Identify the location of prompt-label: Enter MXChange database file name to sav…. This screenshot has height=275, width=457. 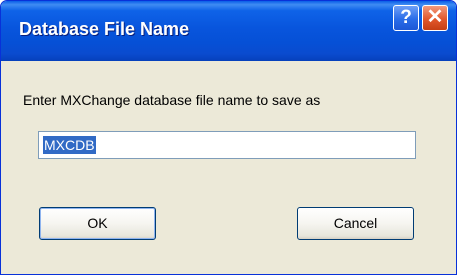
(172, 100).